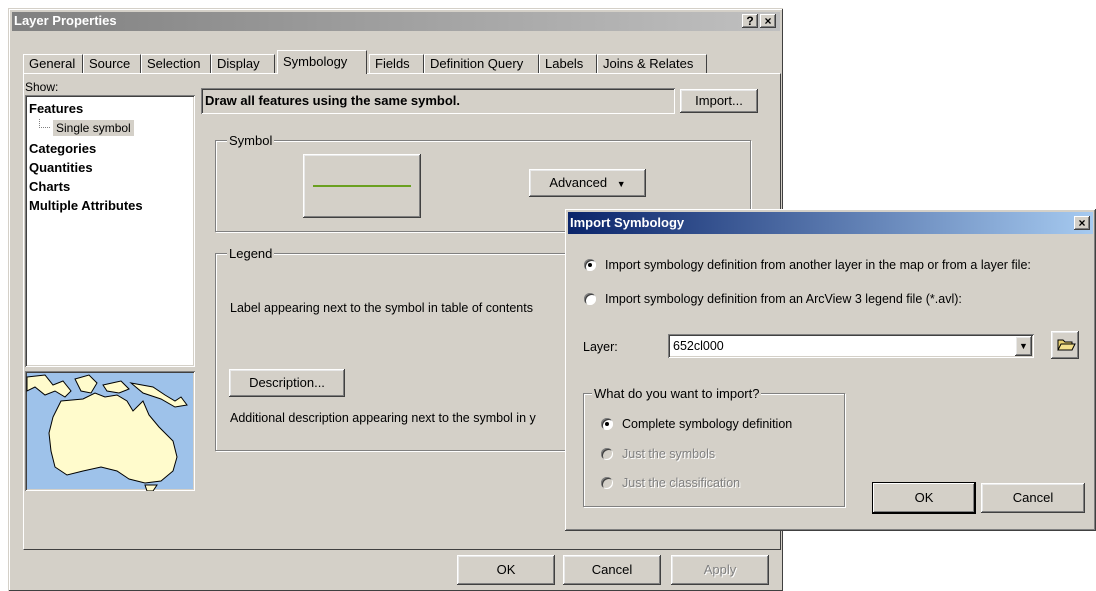  I want to click on dialog-title-bar: Import Symbology ×, so click(830, 223).